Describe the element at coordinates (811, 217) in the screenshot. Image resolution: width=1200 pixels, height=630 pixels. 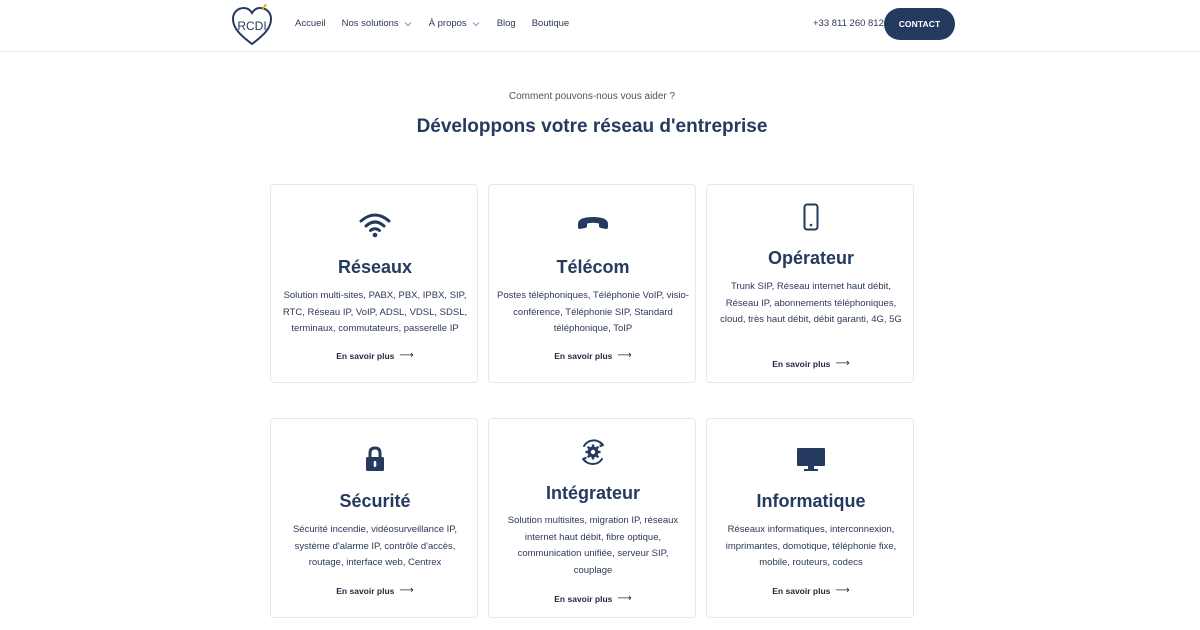
I see `mobile-icon` at that location.